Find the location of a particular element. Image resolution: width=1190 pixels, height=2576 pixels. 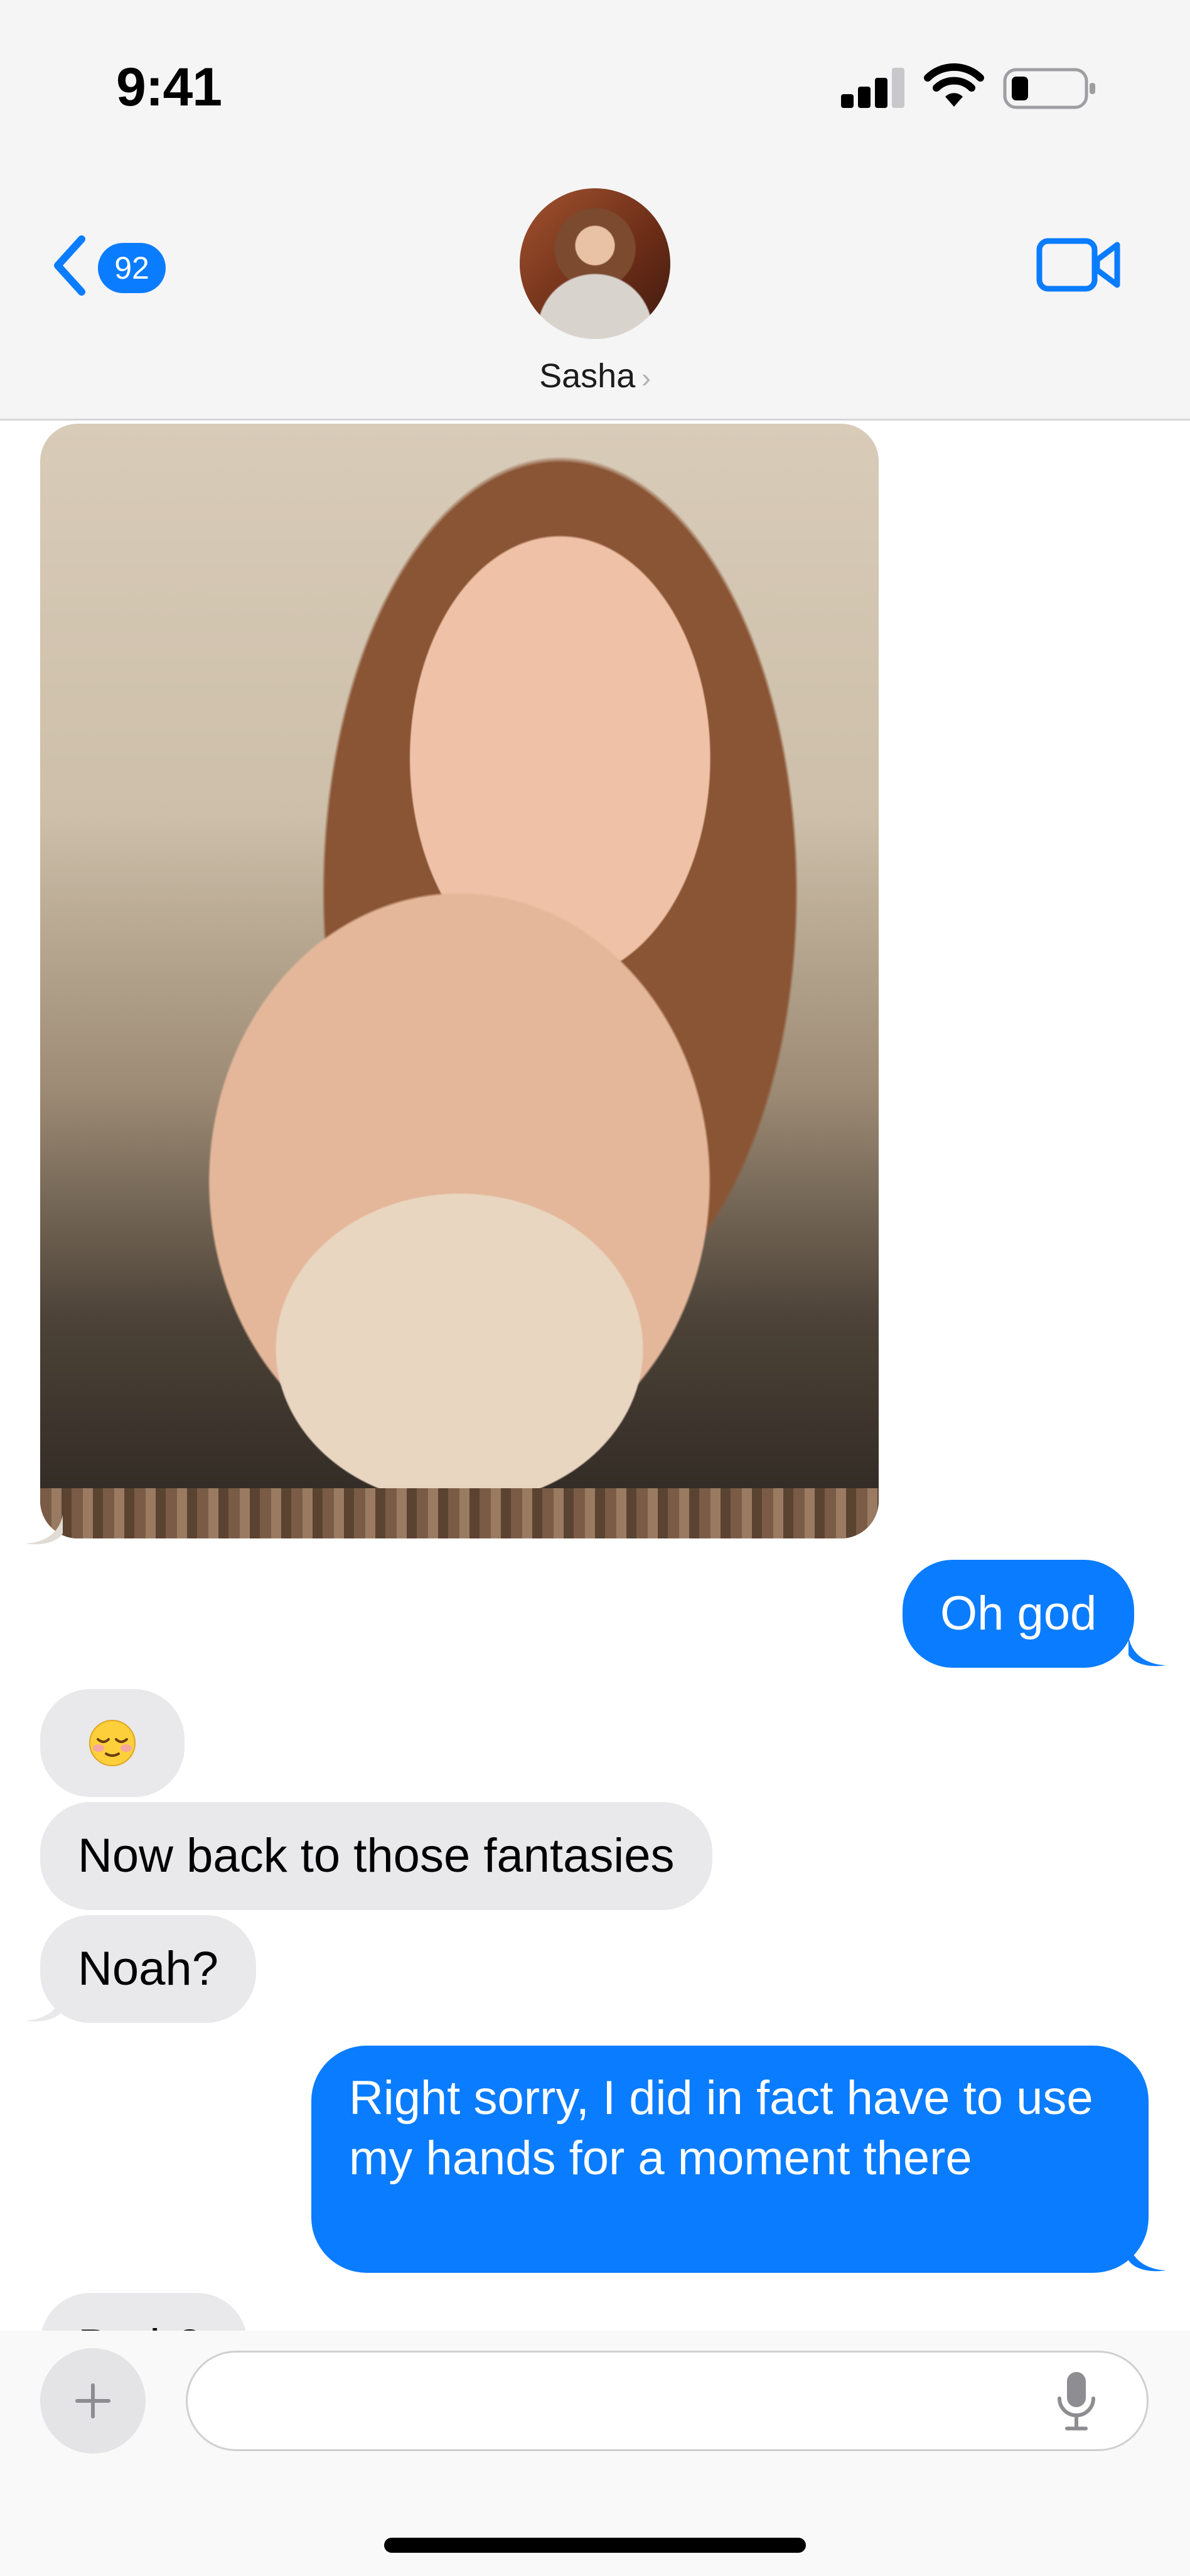

message-composer is located at coordinates (595, 2453).